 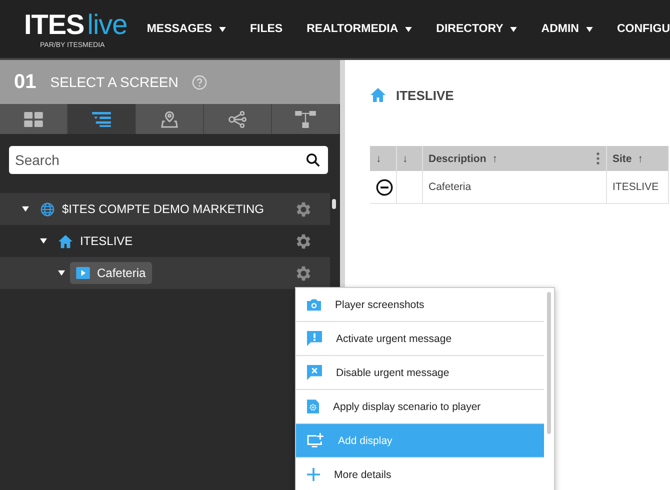 What do you see at coordinates (643, 29) in the screenshot?
I see `nav-menu-item: CONFIGU` at bounding box center [643, 29].